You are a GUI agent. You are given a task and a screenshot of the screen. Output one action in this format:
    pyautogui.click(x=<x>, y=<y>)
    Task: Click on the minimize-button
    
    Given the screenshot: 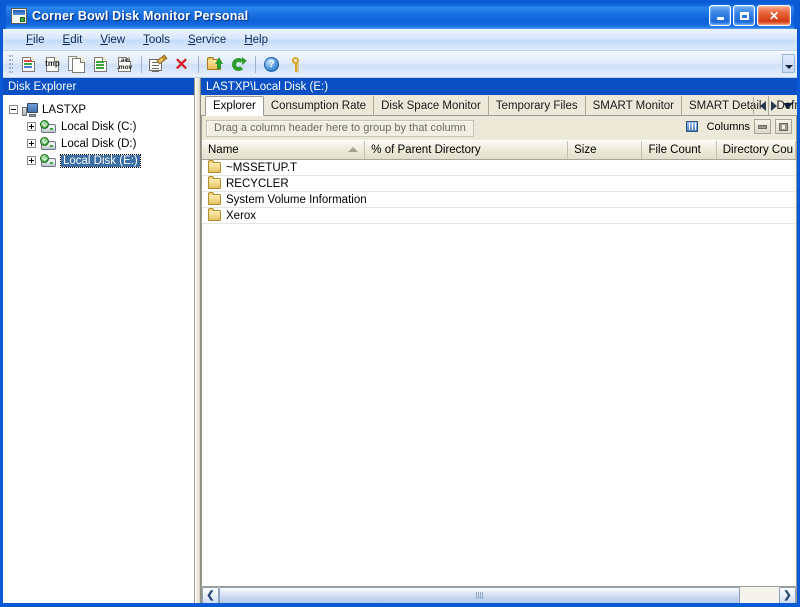 What is the action you would take?
    pyautogui.click(x=720, y=15)
    